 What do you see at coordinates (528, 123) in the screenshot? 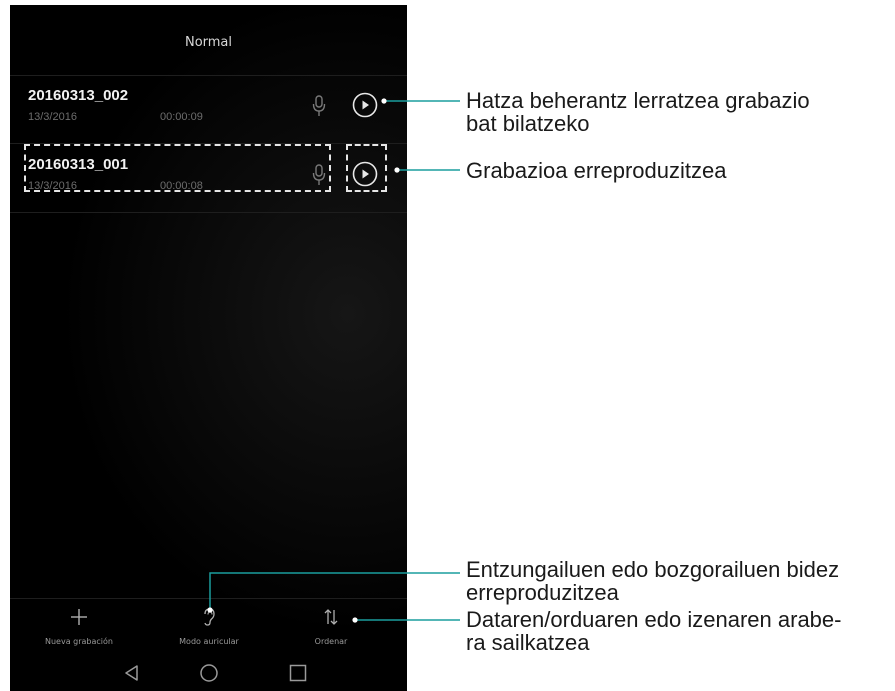
I see `callout-search-line2: bat bilatzeko` at bounding box center [528, 123].